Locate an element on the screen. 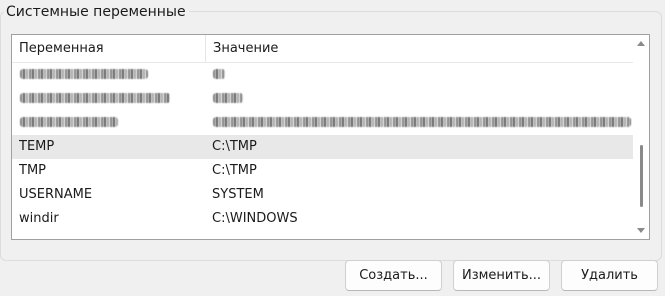  group-title: Системные переменные is located at coordinates (96, 12).